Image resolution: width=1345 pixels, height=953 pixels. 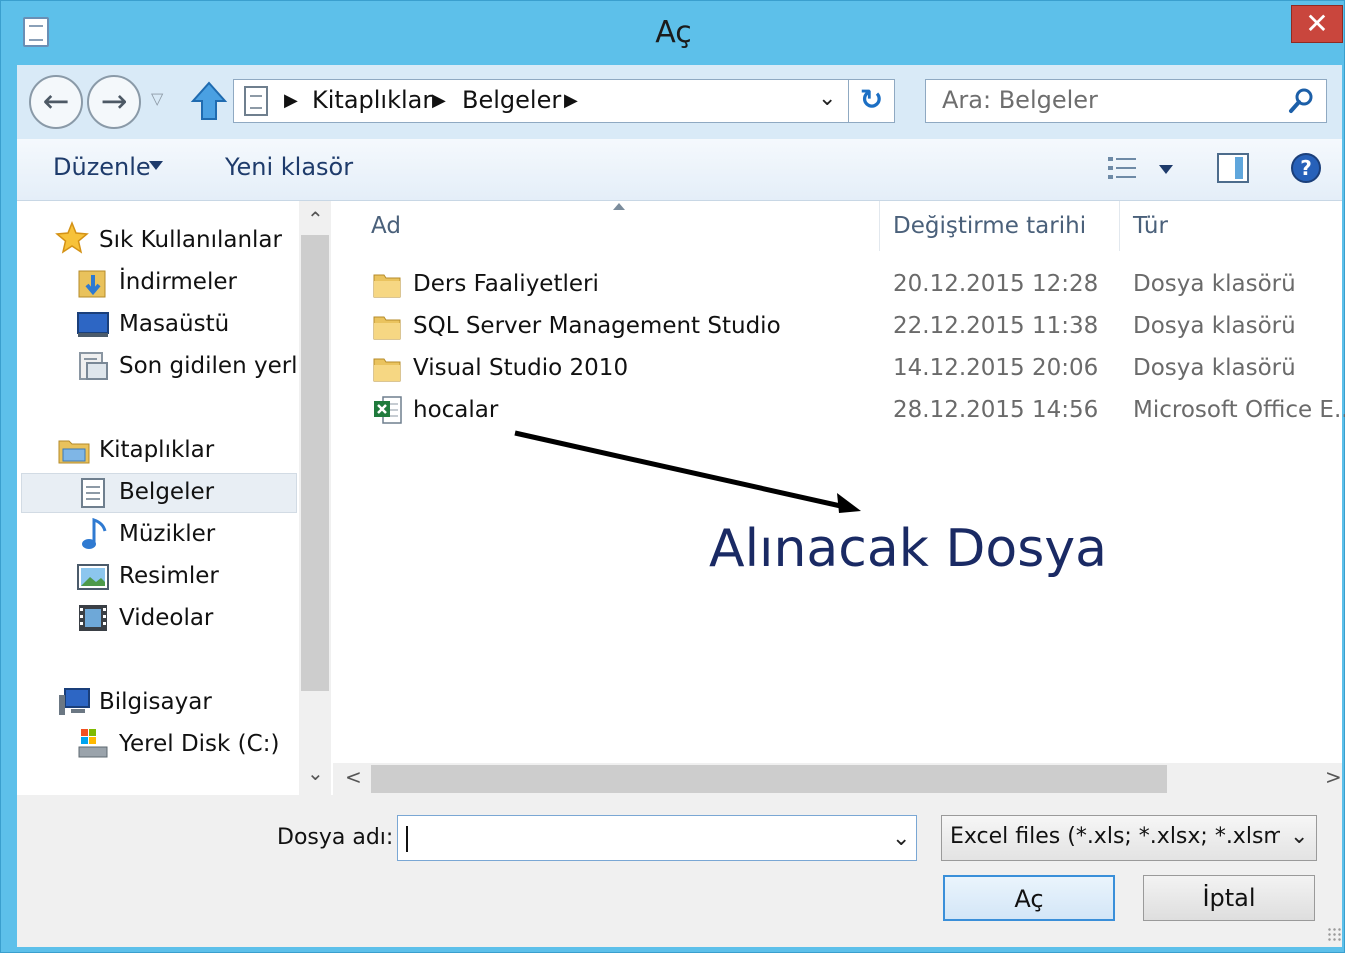 What do you see at coordinates (679, 170) in the screenshot?
I see `command-toolbar: Düzenle Yeni klasör ?` at bounding box center [679, 170].